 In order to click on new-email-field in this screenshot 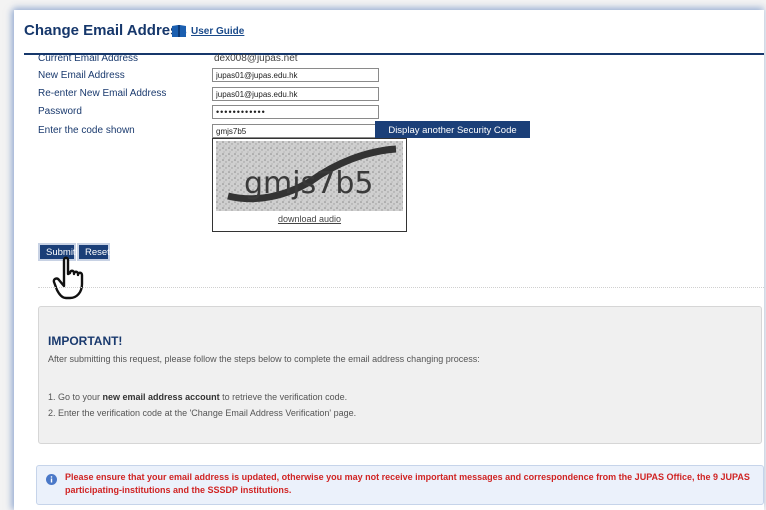, I will do `click(295, 75)`.